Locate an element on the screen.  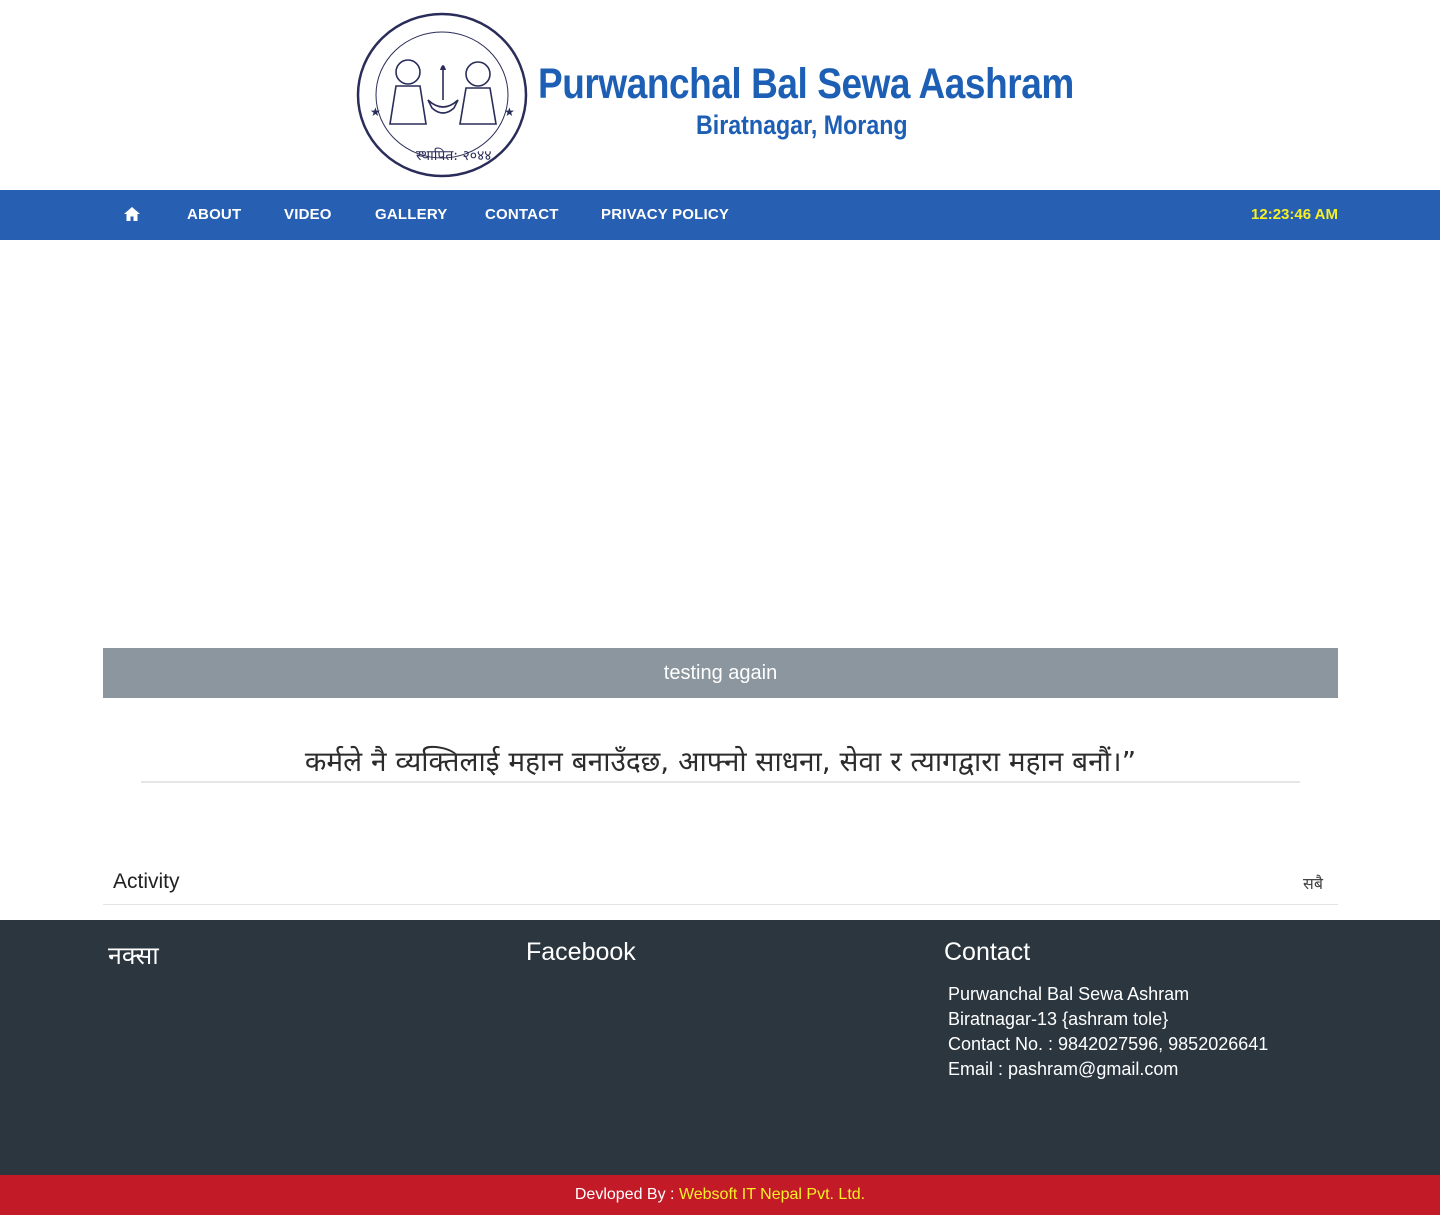
notice-banner: testing again is located at coordinates (720, 673).